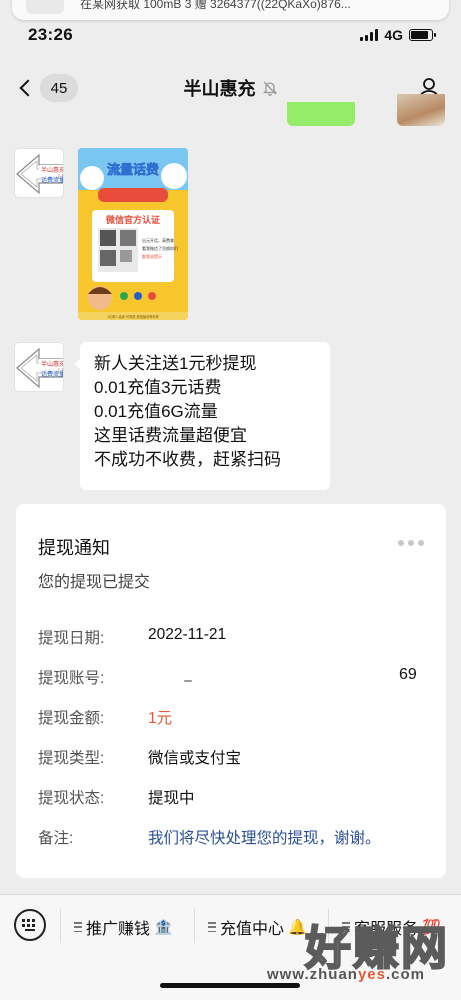  Describe the element at coordinates (369, 35) in the screenshot. I see `signal-icon` at that location.